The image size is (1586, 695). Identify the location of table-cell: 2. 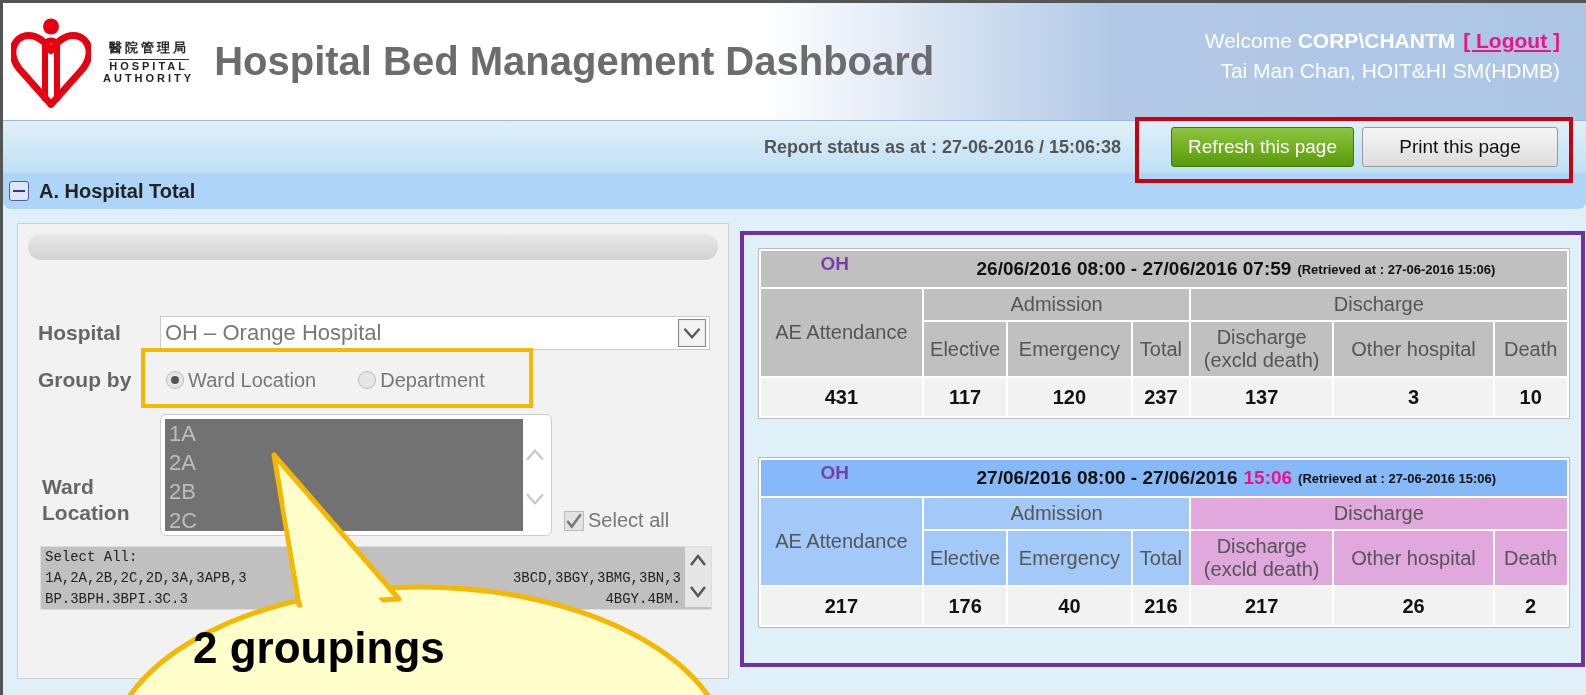
(1530, 606).